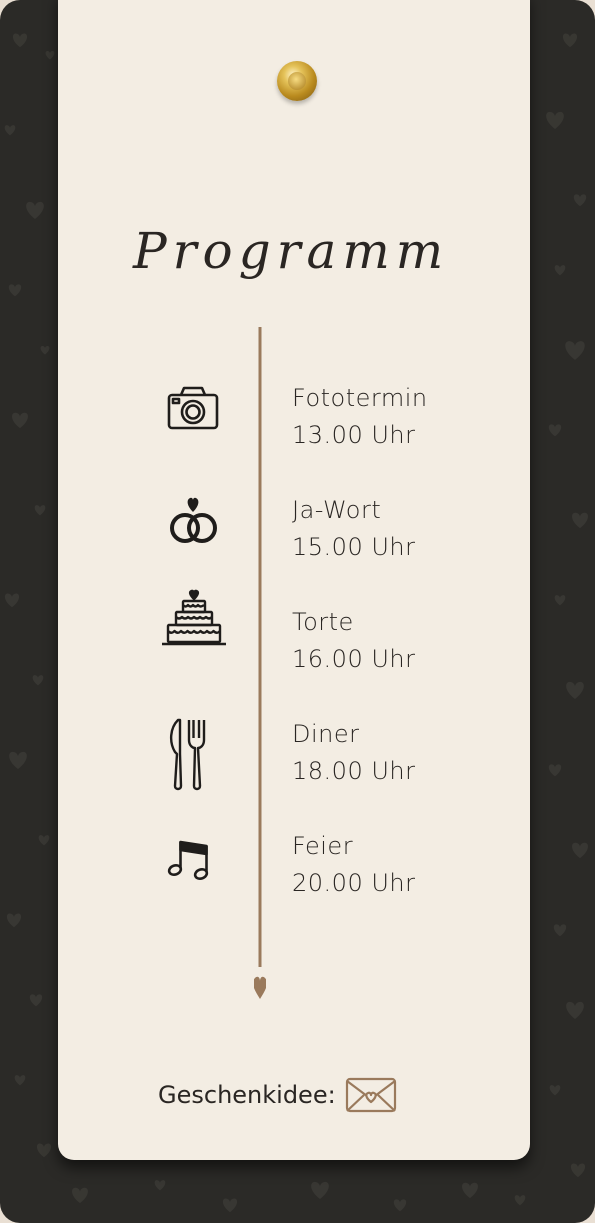  Describe the element at coordinates (337, 510) in the screenshot. I see `event-name: Ja-Wort` at that location.